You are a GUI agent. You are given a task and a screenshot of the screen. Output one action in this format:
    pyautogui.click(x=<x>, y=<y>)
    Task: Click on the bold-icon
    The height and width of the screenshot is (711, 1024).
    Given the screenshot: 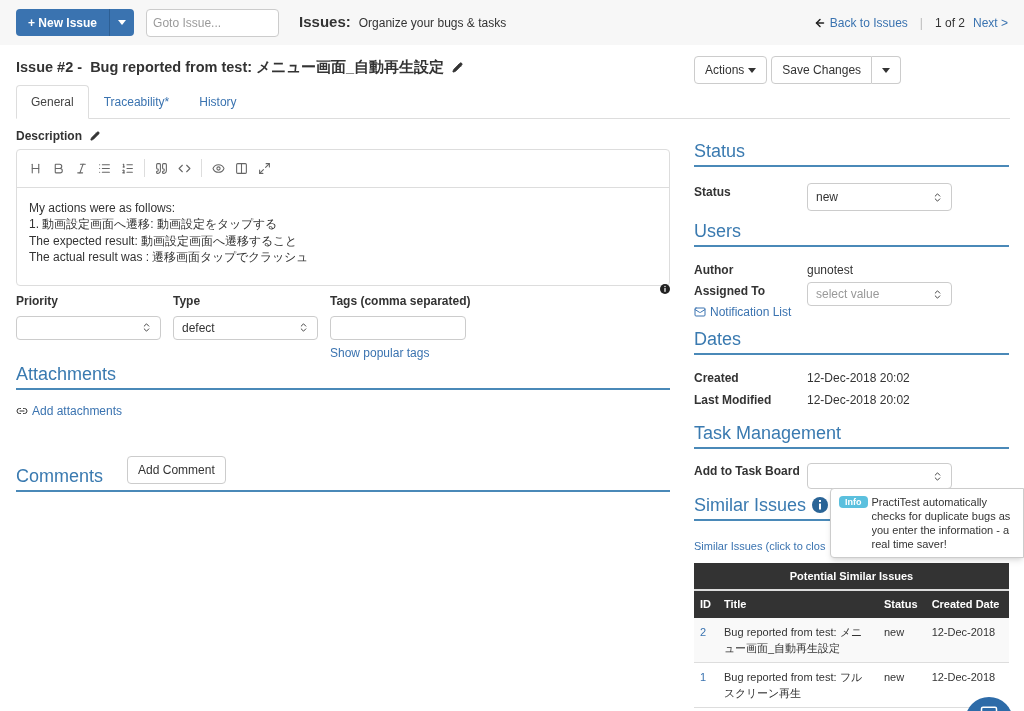 What is the action you would take?
    pyautogui.click(x=58, y=168)
    